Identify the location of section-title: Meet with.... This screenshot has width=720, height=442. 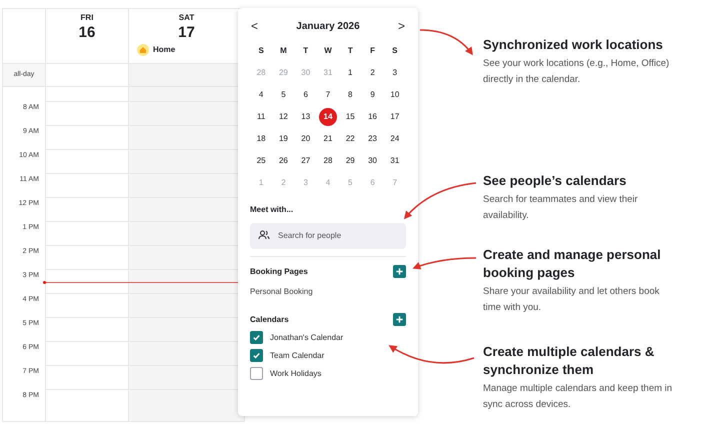
(272, 210).